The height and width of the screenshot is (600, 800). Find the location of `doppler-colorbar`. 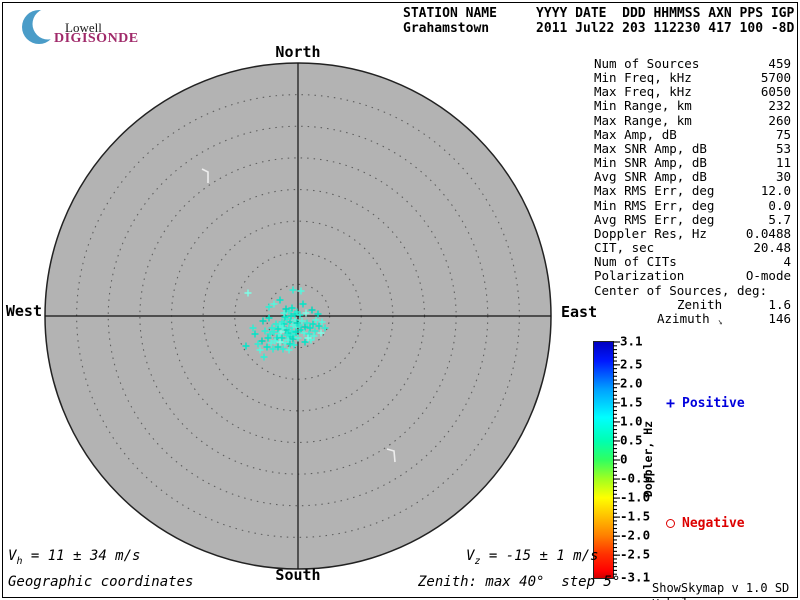

doppler-colorbar is located at coordinates (603, 460).